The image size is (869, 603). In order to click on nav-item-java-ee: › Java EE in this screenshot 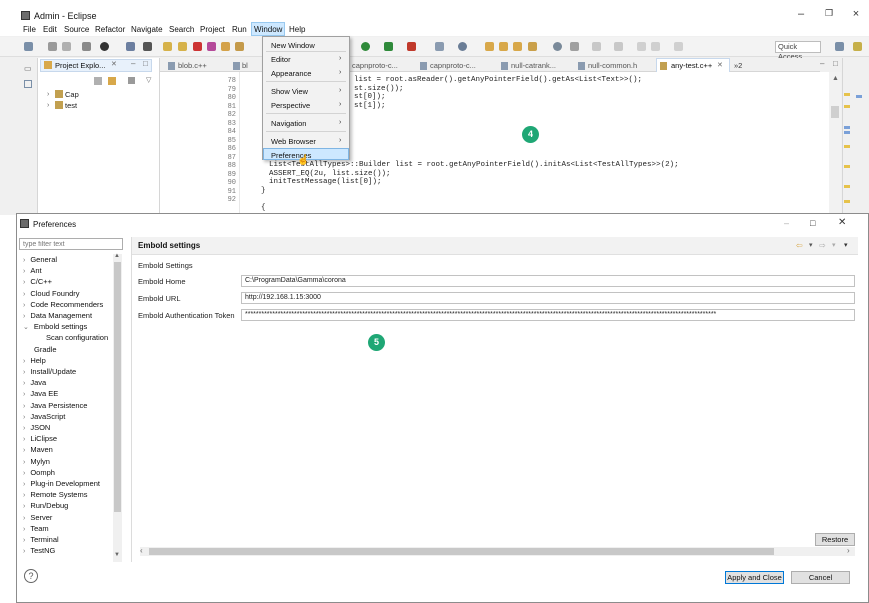, I will do `click(40, 393)`.